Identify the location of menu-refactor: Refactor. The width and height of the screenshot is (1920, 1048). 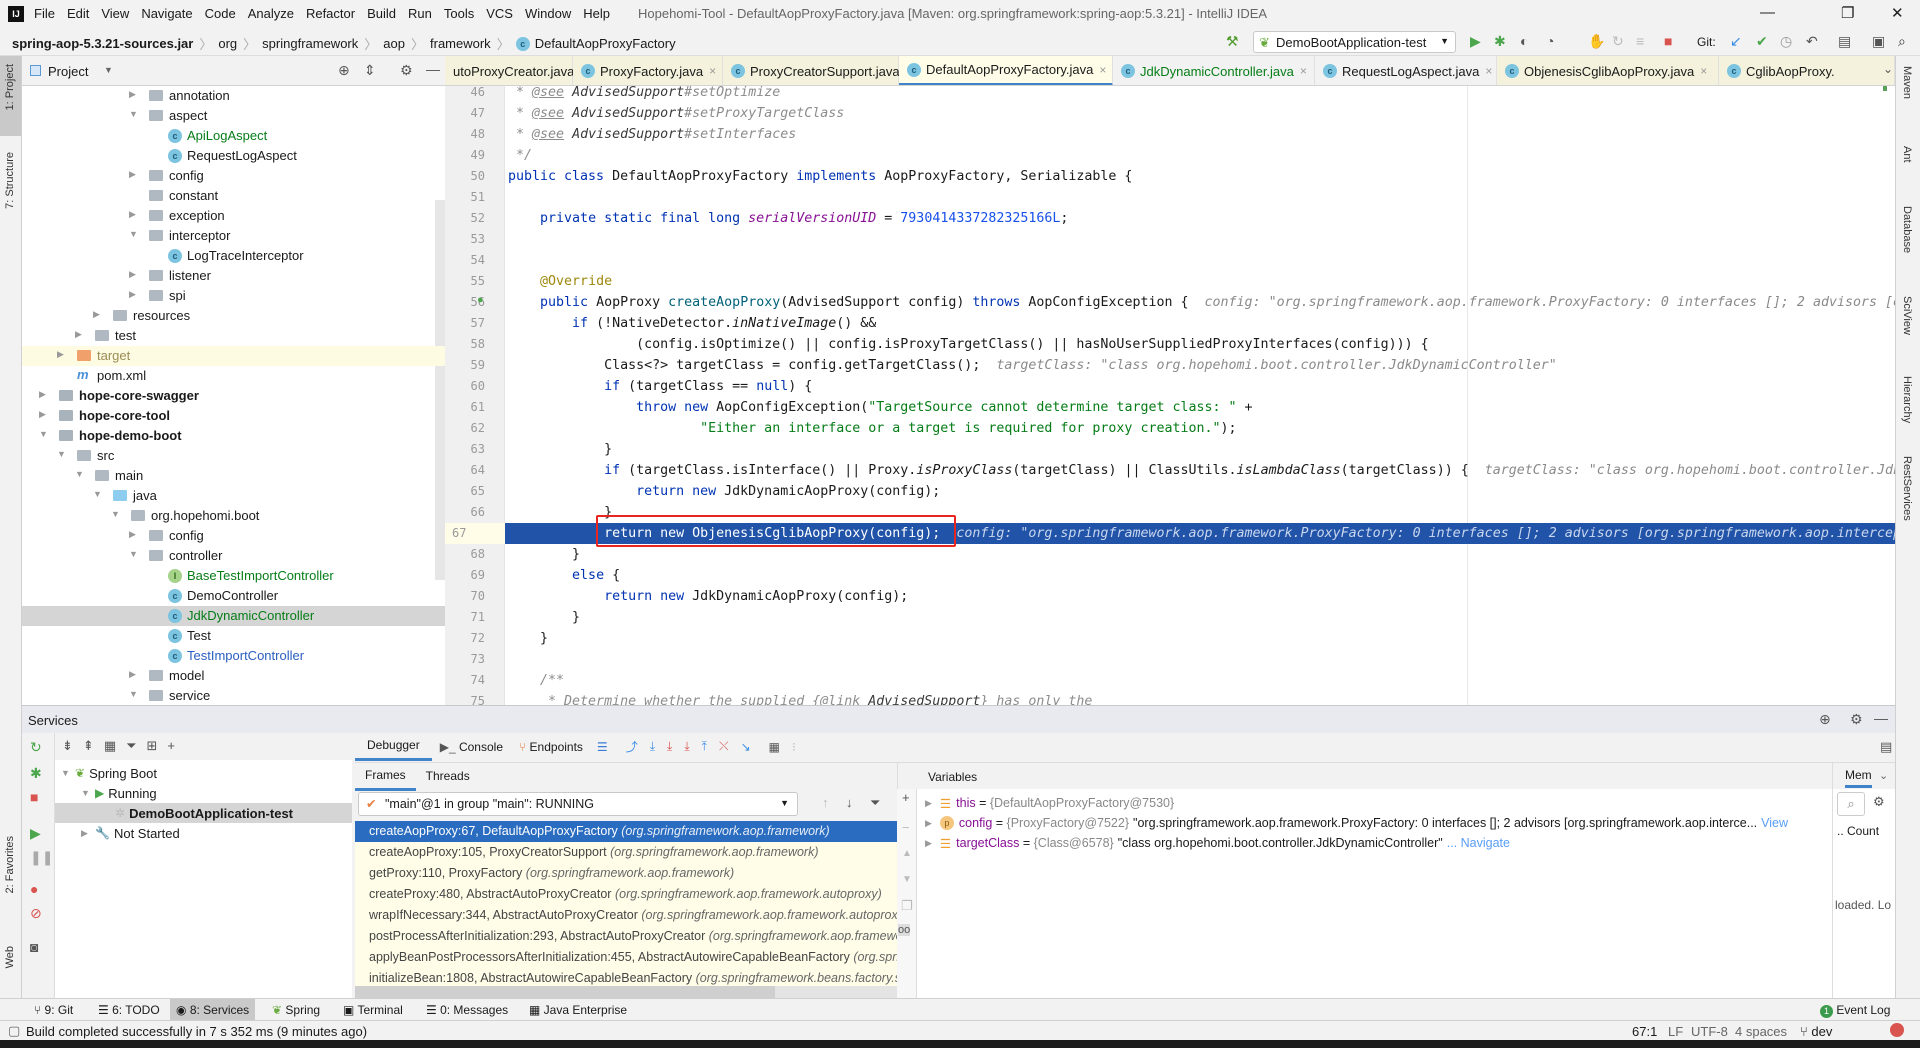
(330, 13).